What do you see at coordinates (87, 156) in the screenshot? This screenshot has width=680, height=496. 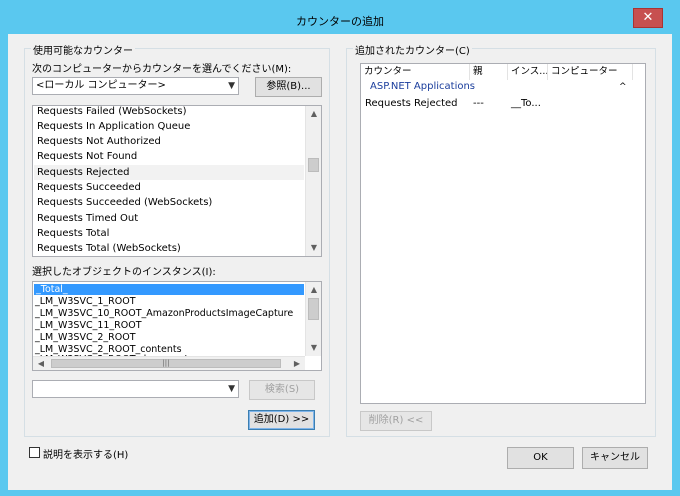 I see `list-item: Requests Not Found` at bounding box center [87, 156].